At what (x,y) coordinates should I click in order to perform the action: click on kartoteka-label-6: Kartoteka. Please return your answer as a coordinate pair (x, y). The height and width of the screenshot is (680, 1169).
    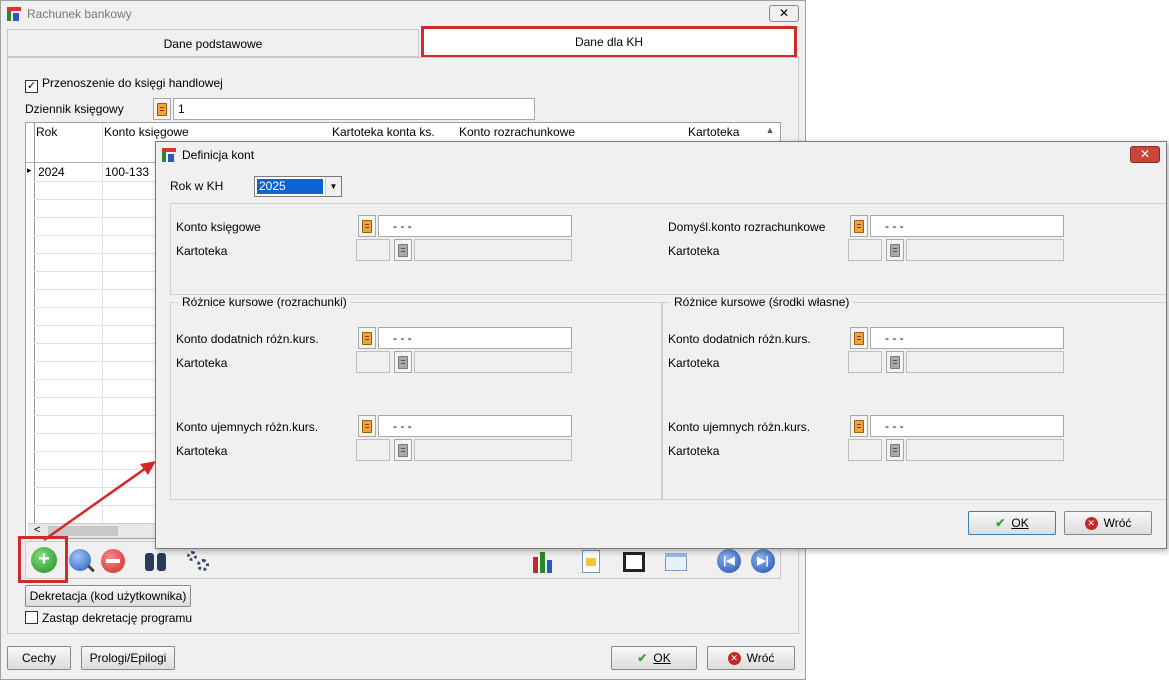
    Looking at the image, I should click on (694, 451).